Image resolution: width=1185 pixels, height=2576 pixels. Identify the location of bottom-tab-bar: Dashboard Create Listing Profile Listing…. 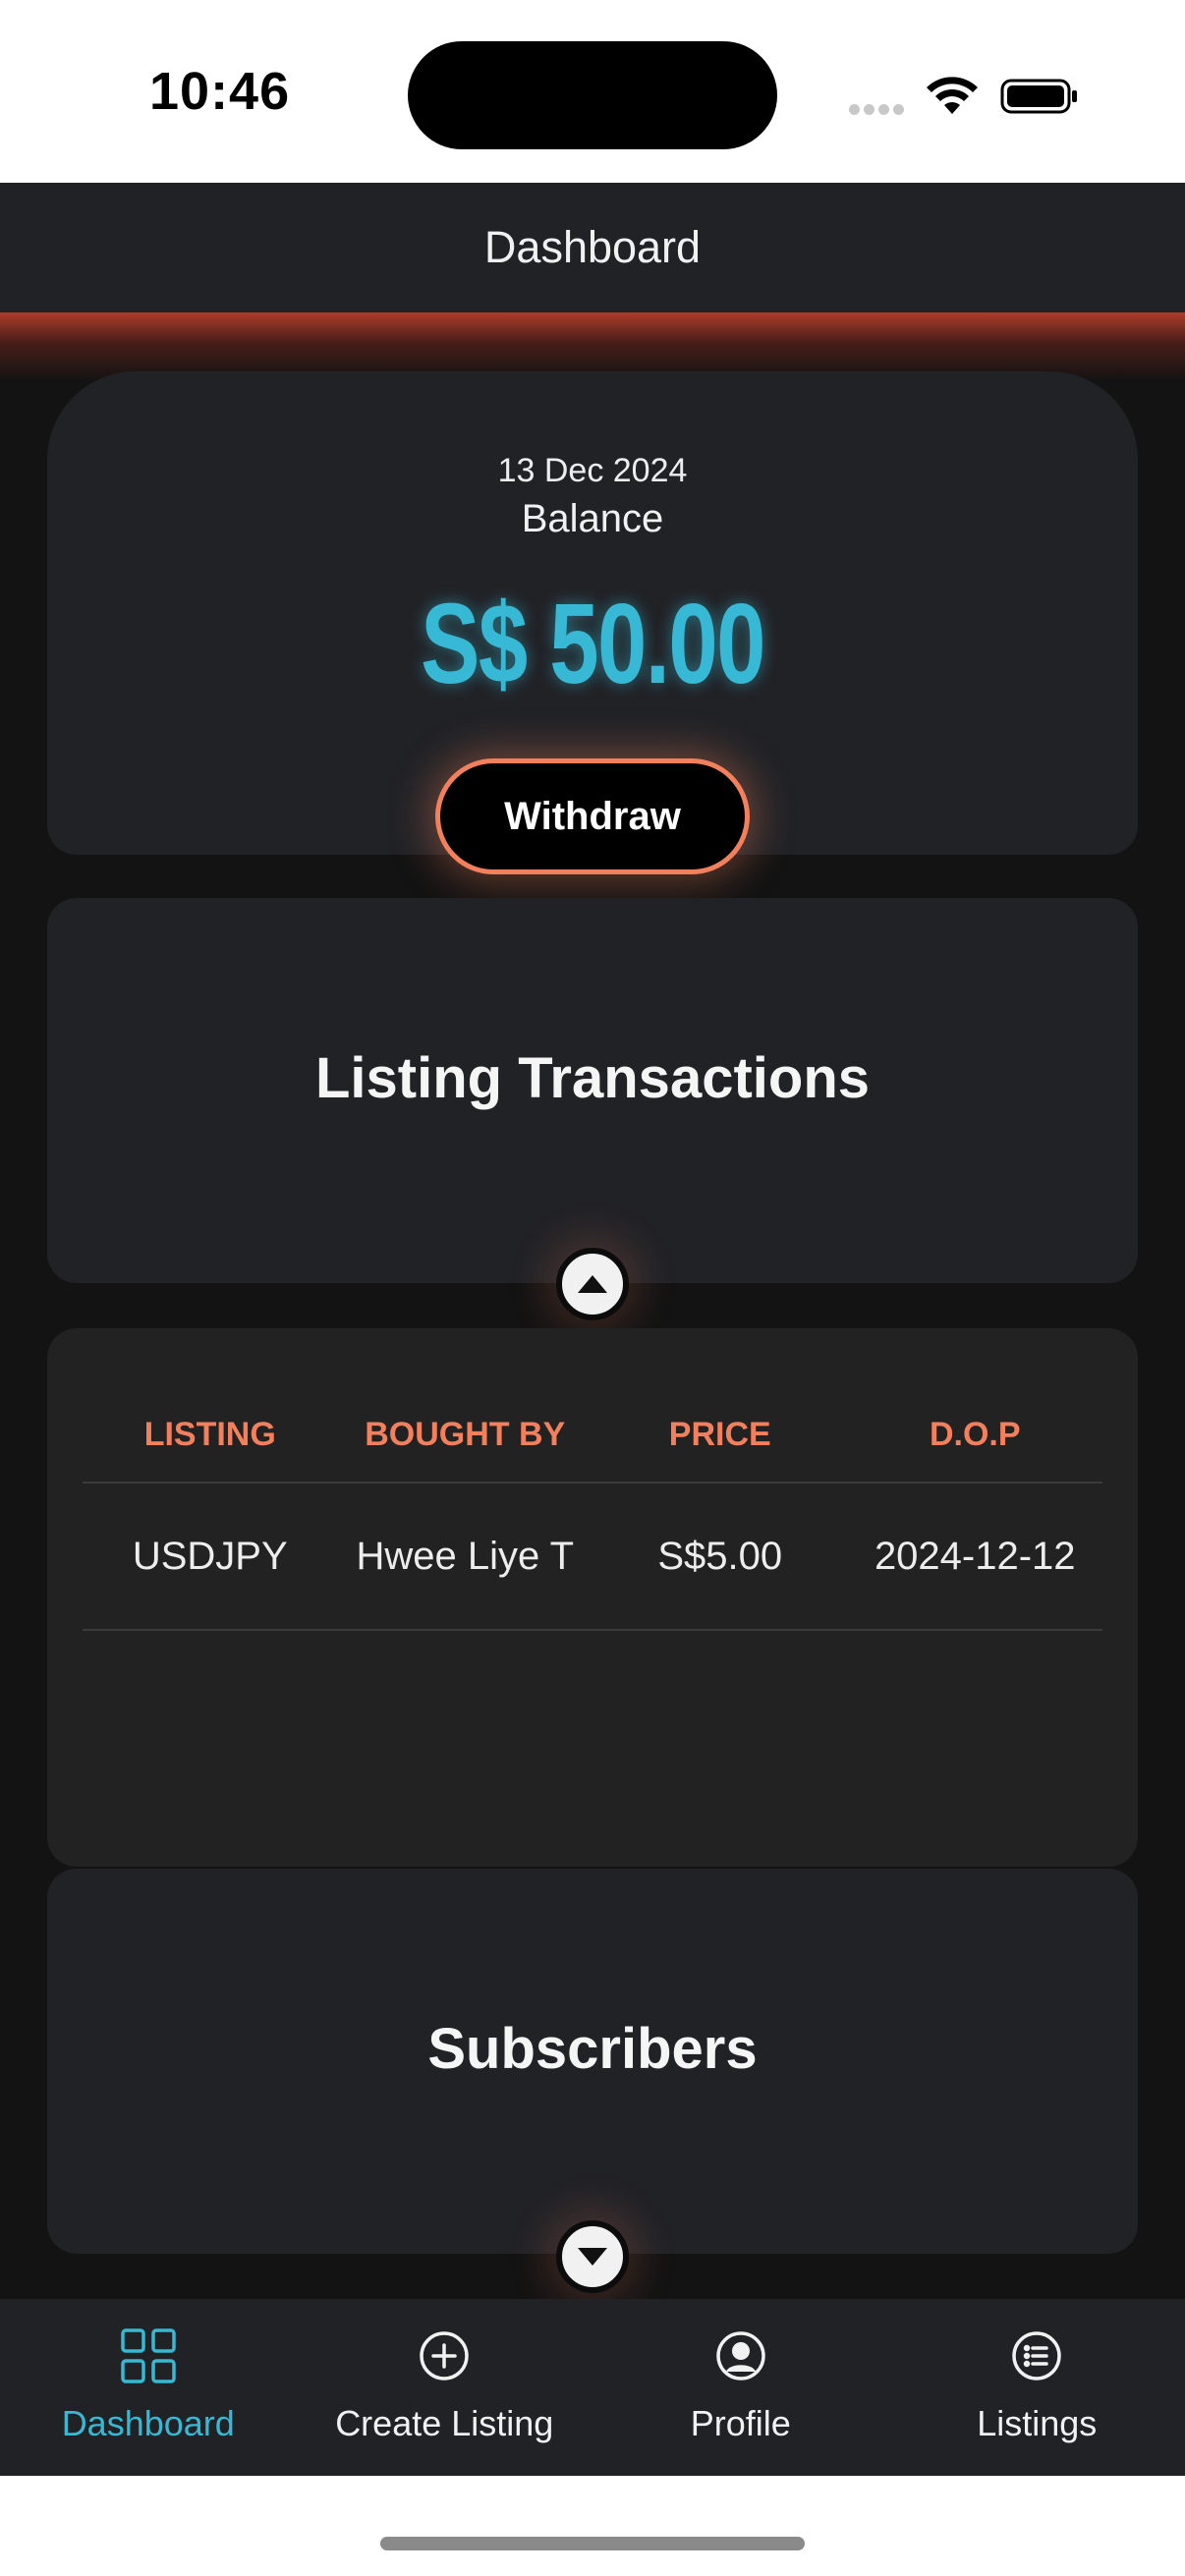
(592, 2387).